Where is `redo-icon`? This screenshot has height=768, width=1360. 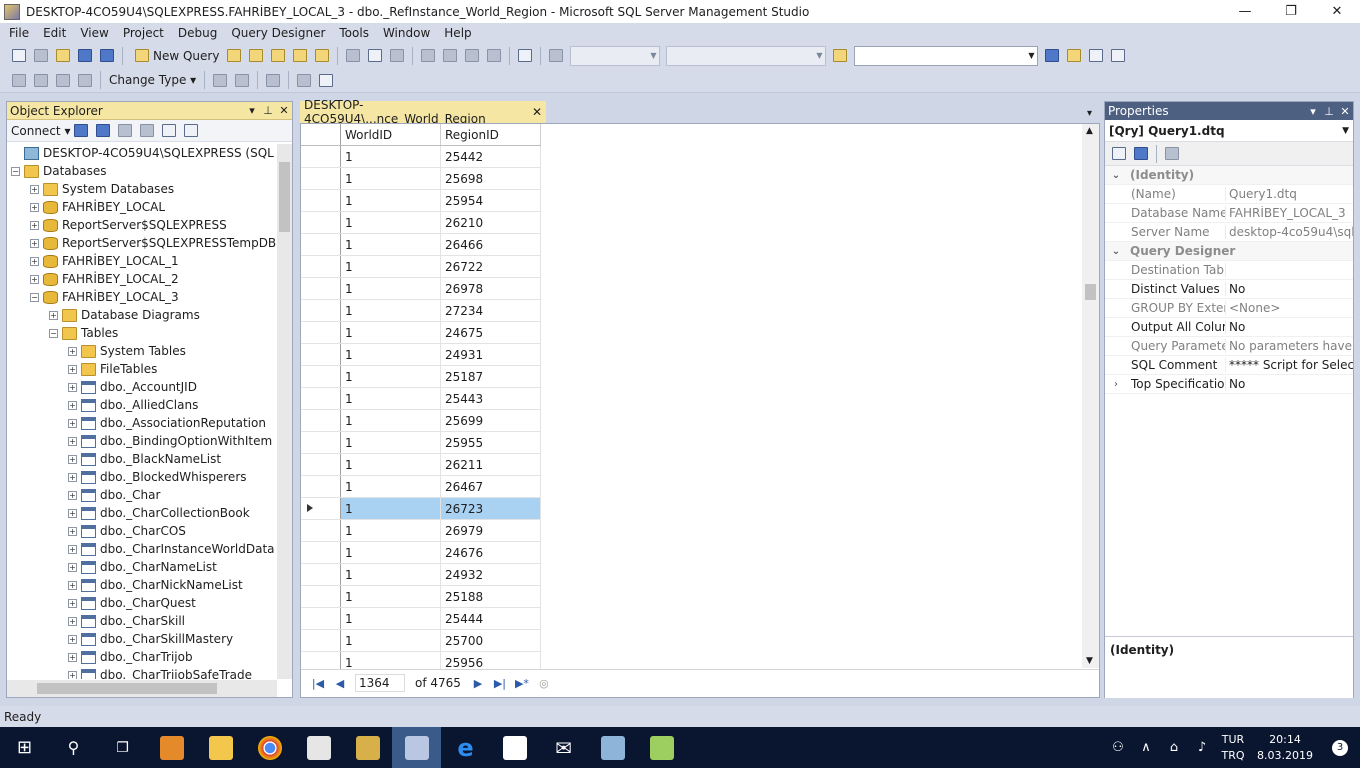 redo-icon is located at coordinates (450, 56).